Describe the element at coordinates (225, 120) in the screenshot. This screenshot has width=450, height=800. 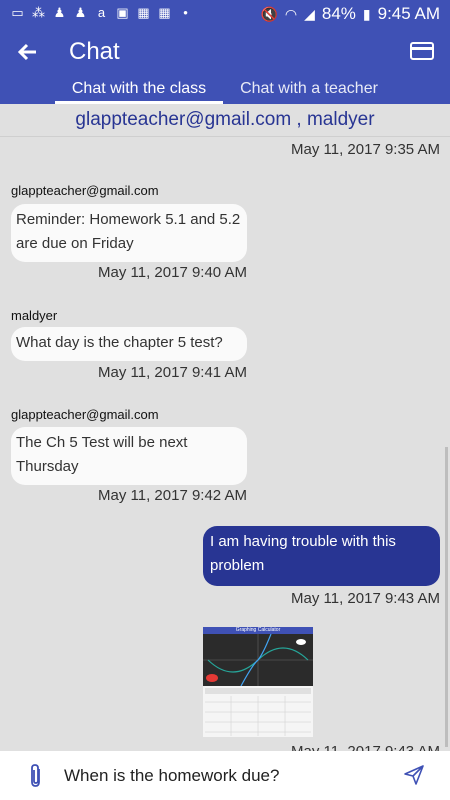
I see `participants-header: glappteacher@gmail.com , maldyer` at that location.